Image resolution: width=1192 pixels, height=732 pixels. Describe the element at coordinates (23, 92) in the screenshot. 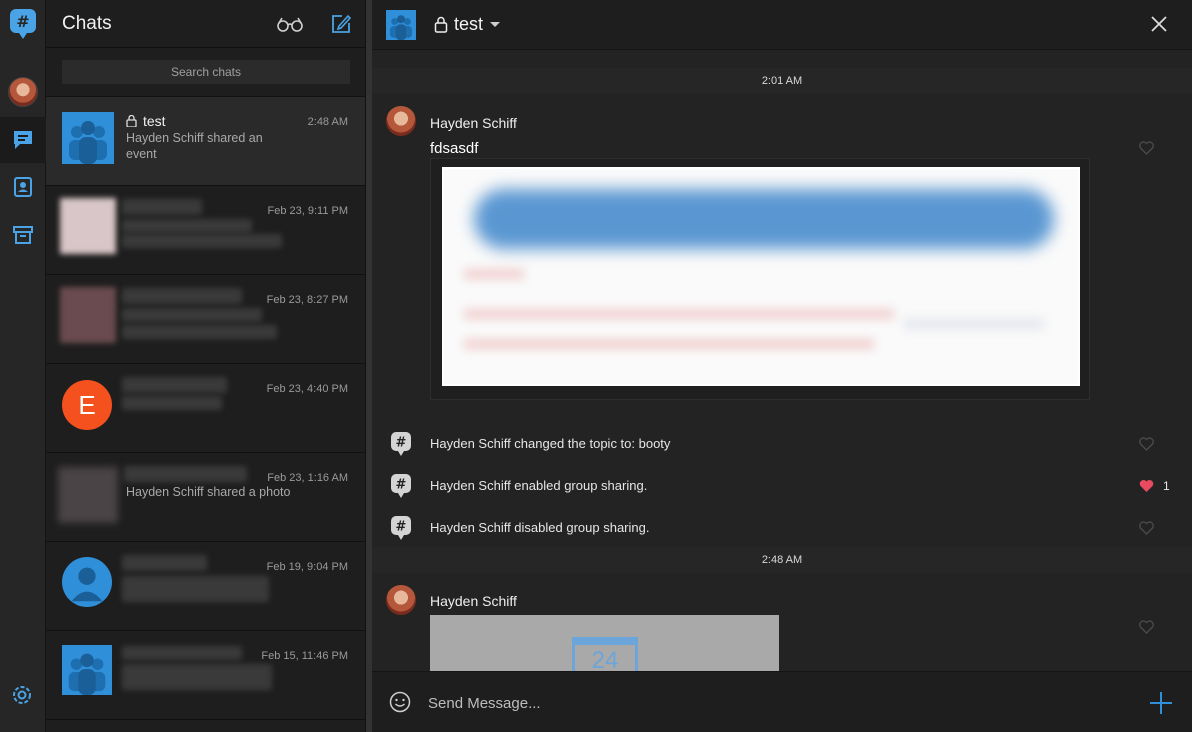

I see `my-avatar` at that location.